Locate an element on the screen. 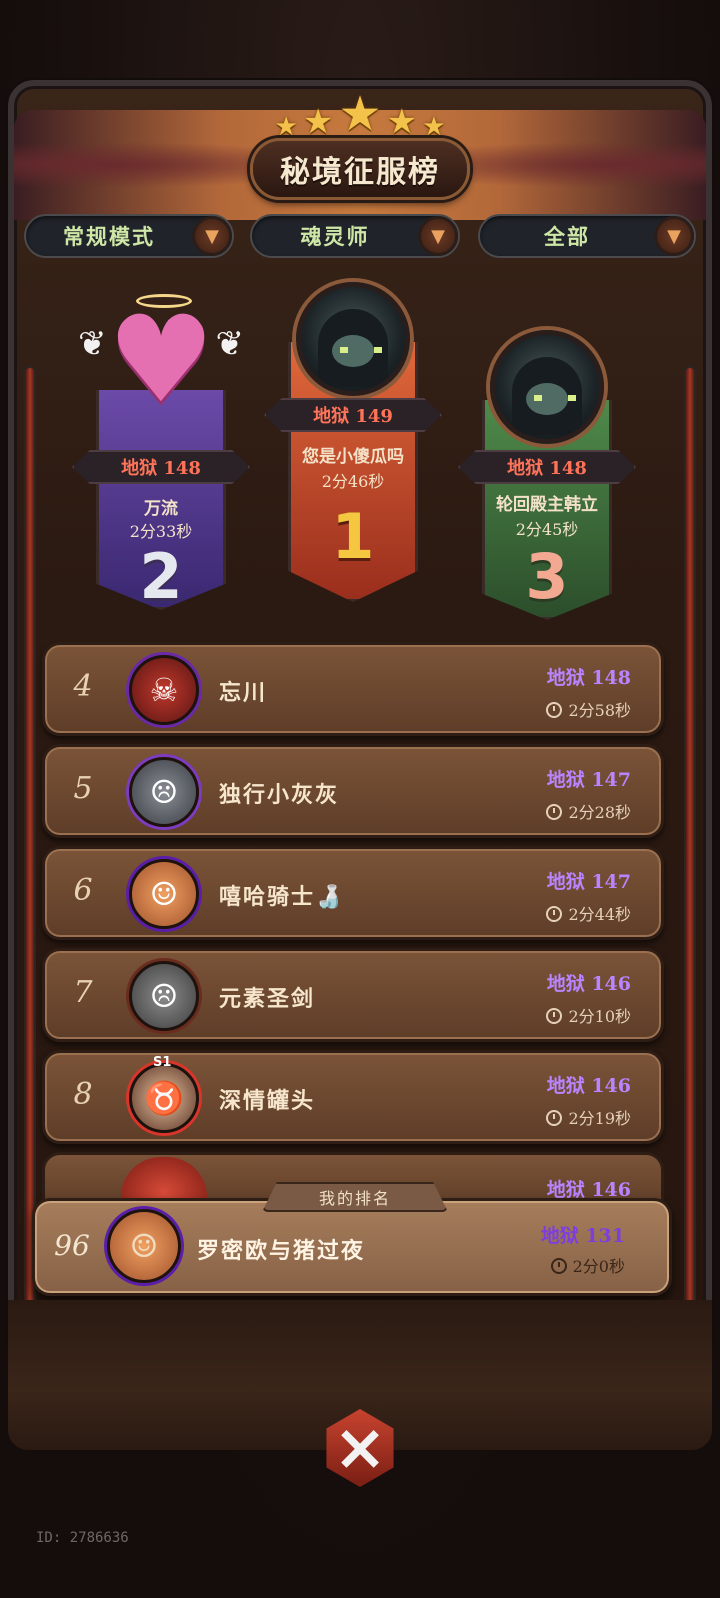  halo-icon is located at coordinates (164, 301).